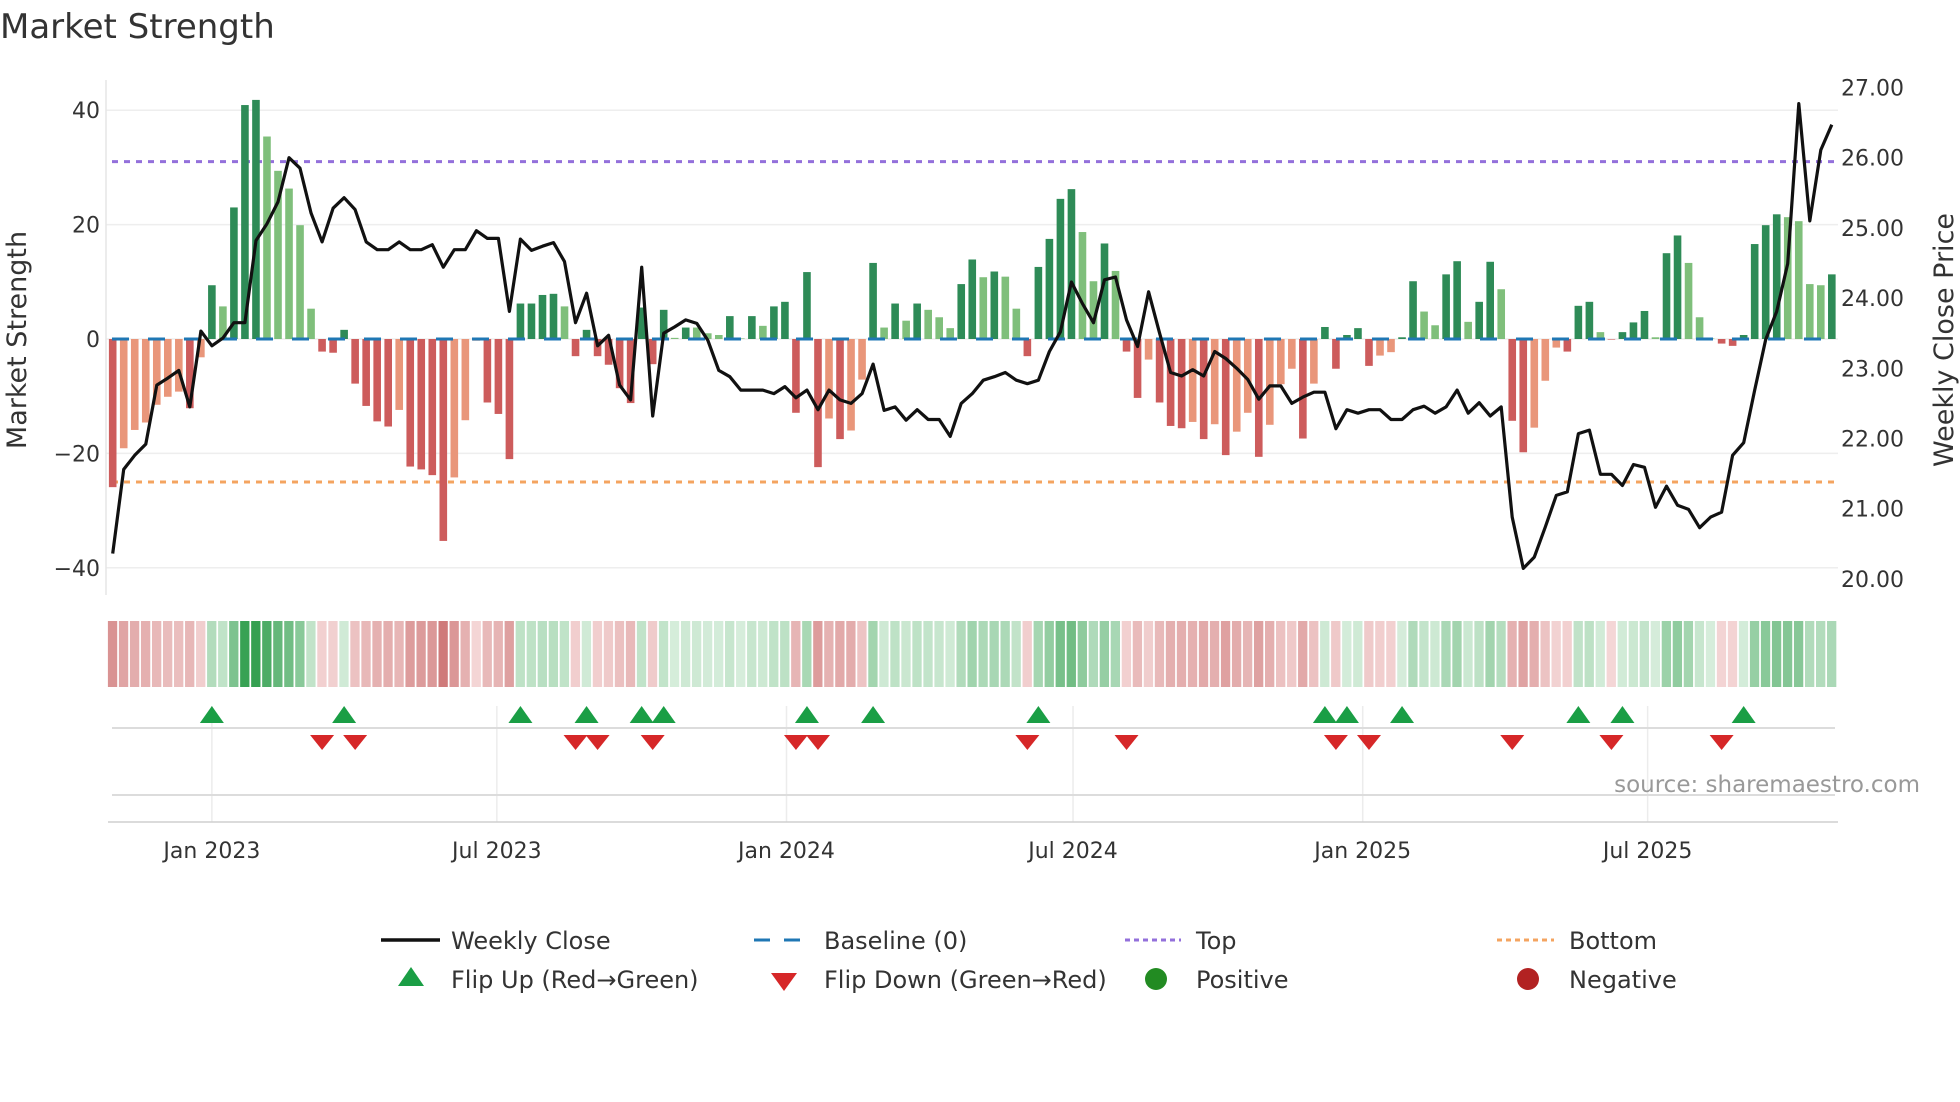  I want to click on legend-label: Bottom, so click(1613, 941).